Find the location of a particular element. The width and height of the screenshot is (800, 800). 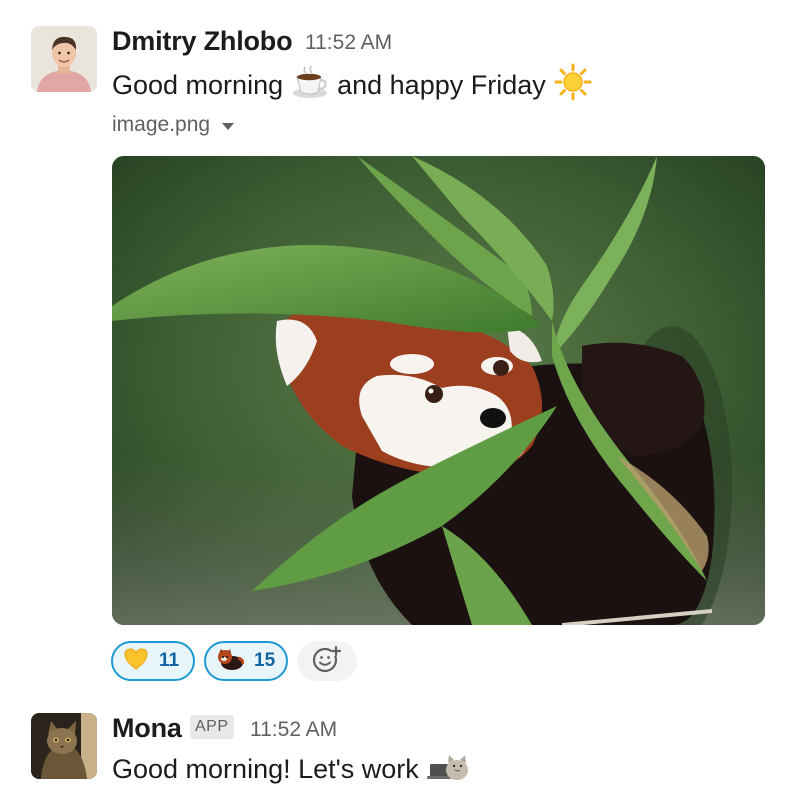

attachment-filename: image.png is located at coordinates (173, 125).